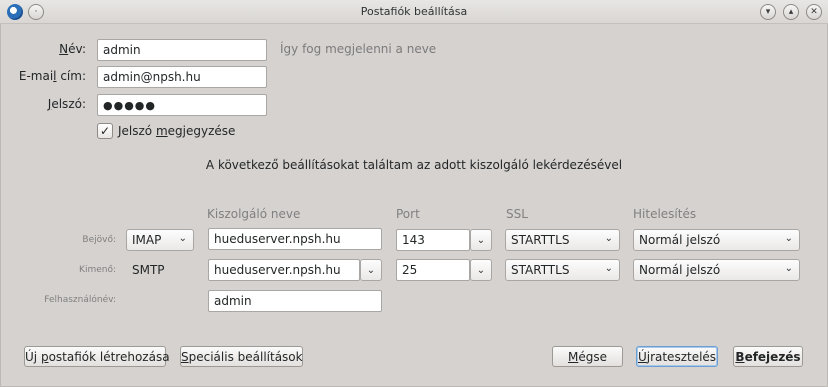 The image size is (828, 387). What do you see at coordinates (148, 270) in the screenshot?
I see `outgoing-protocol: SMTP` at bounding box center [148, 270].